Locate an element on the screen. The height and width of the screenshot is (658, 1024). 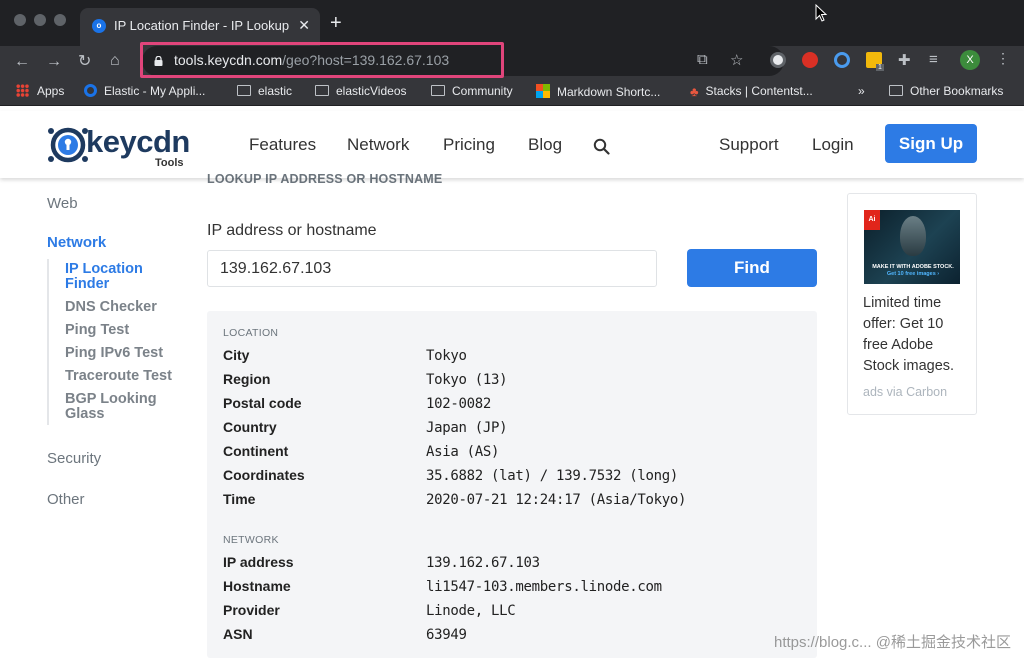
window-minimize-button is located at coordinates (40, 20).